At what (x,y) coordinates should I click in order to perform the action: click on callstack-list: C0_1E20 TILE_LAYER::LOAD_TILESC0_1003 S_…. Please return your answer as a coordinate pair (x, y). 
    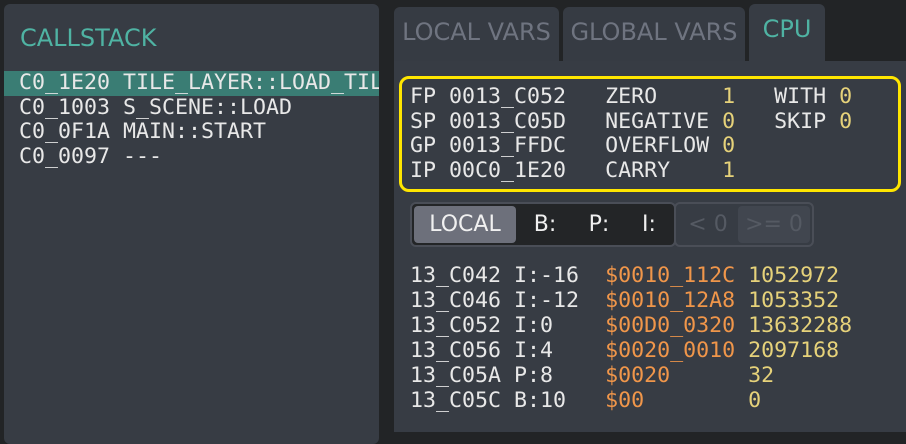
    Looking at the image, I should click on (191, 120).